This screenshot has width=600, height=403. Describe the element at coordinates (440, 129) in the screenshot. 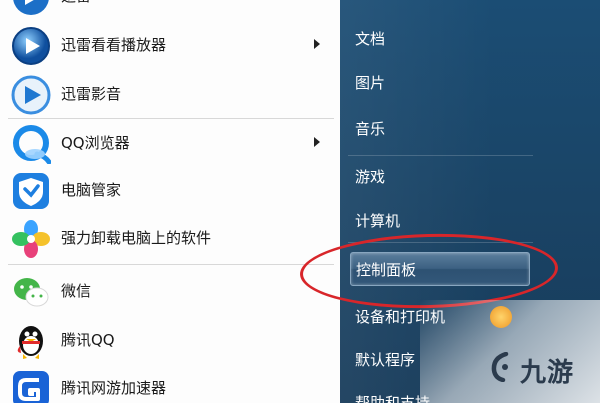

I see `right-item-music: 音乐` at that location.